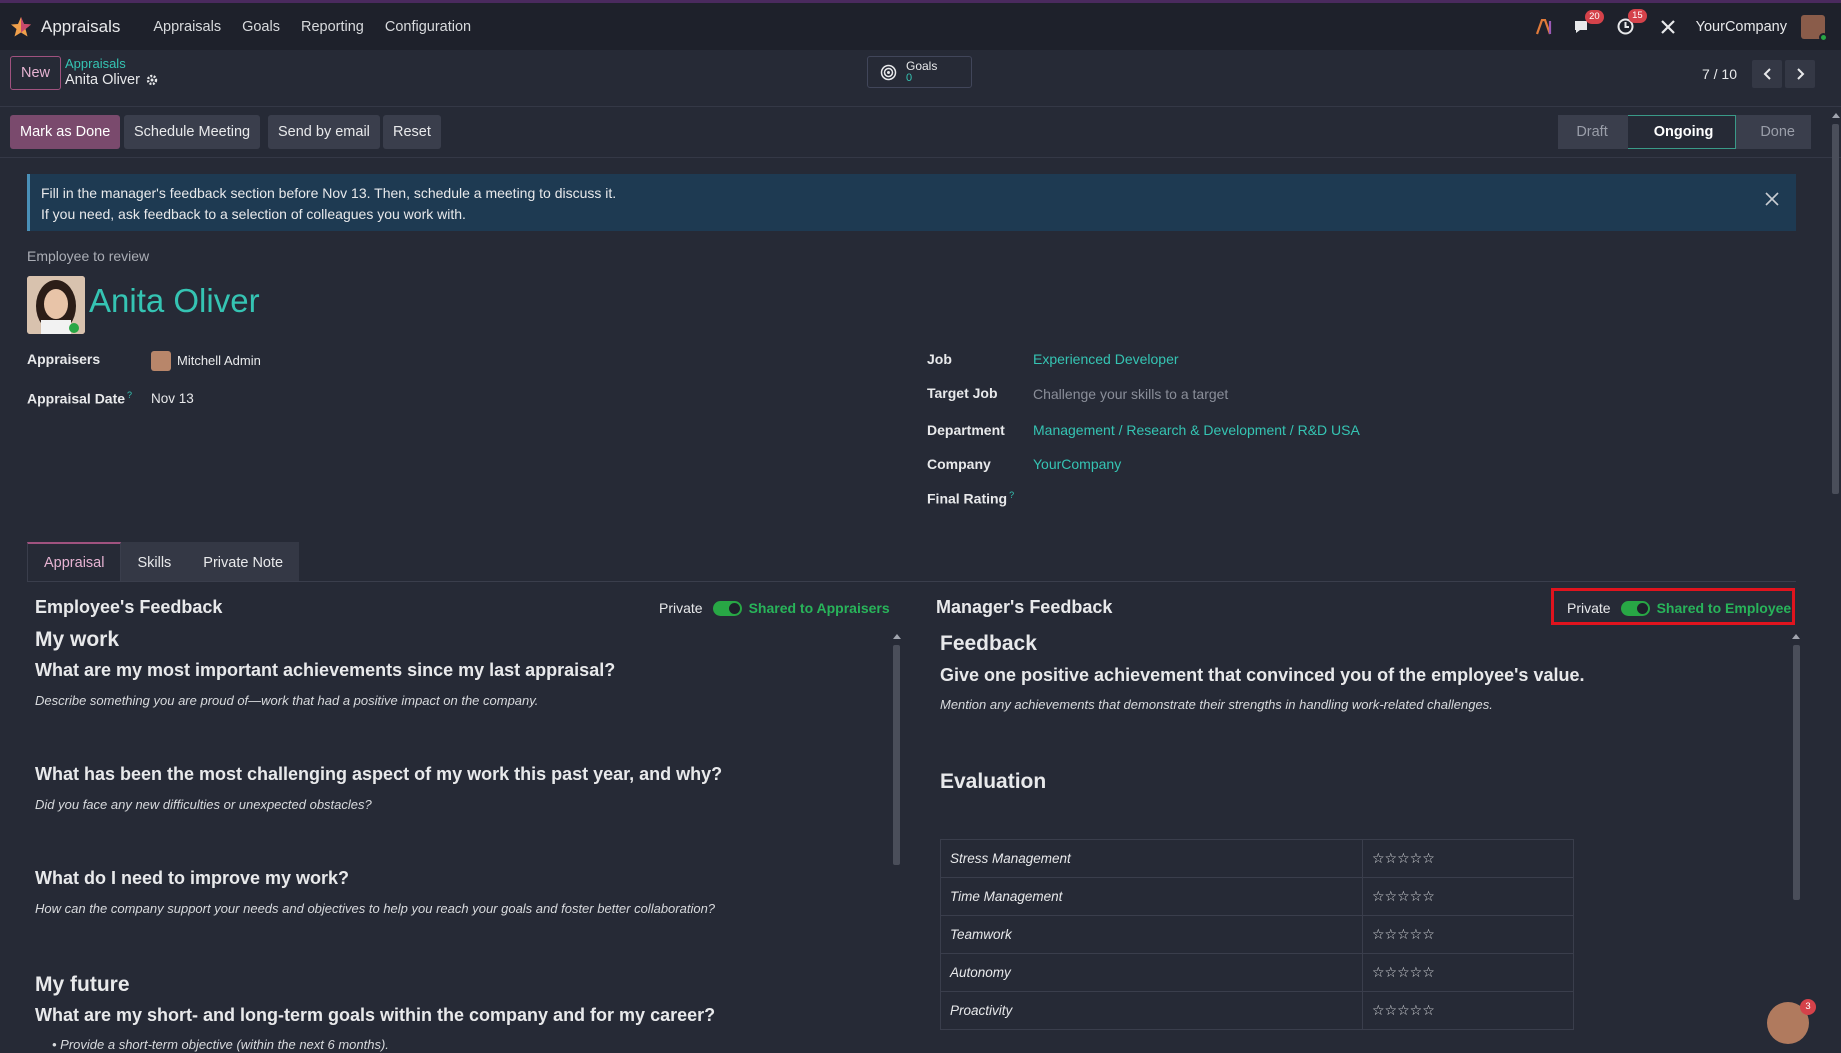  What do you see at coordinates (152, 80) in the screenshot?
I see `gear-icon` at bounding box center [152, 80].